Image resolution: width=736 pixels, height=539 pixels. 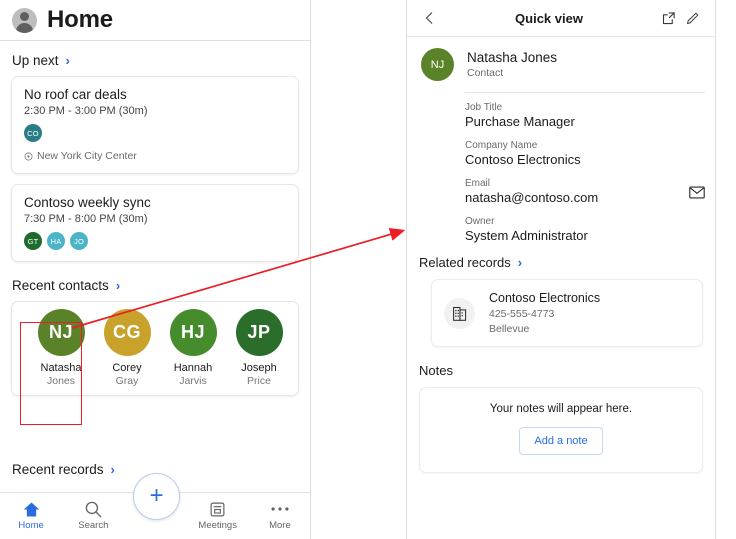 I want to click on person-avatar-icon, so click(x=24, y=20).